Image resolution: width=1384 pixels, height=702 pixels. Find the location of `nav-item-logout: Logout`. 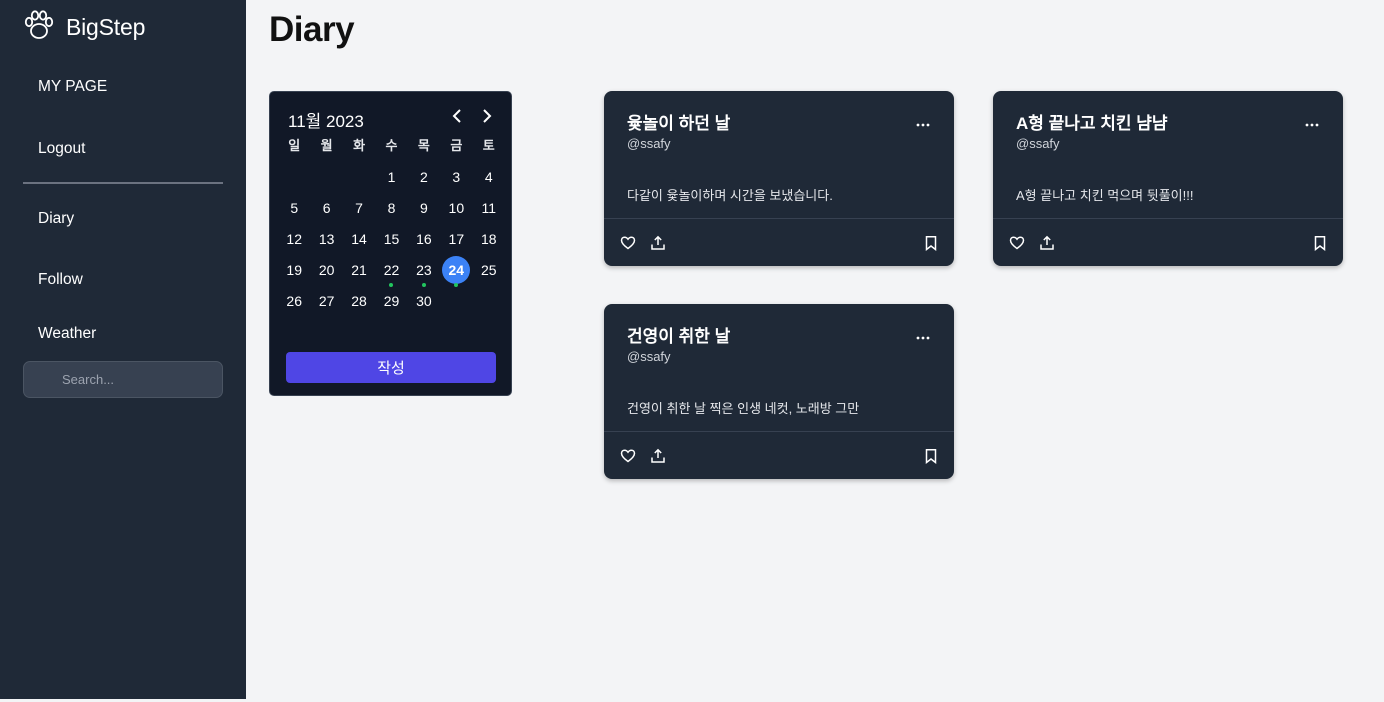

nav-item-logout: Logout is located at coordinates (61, 149).